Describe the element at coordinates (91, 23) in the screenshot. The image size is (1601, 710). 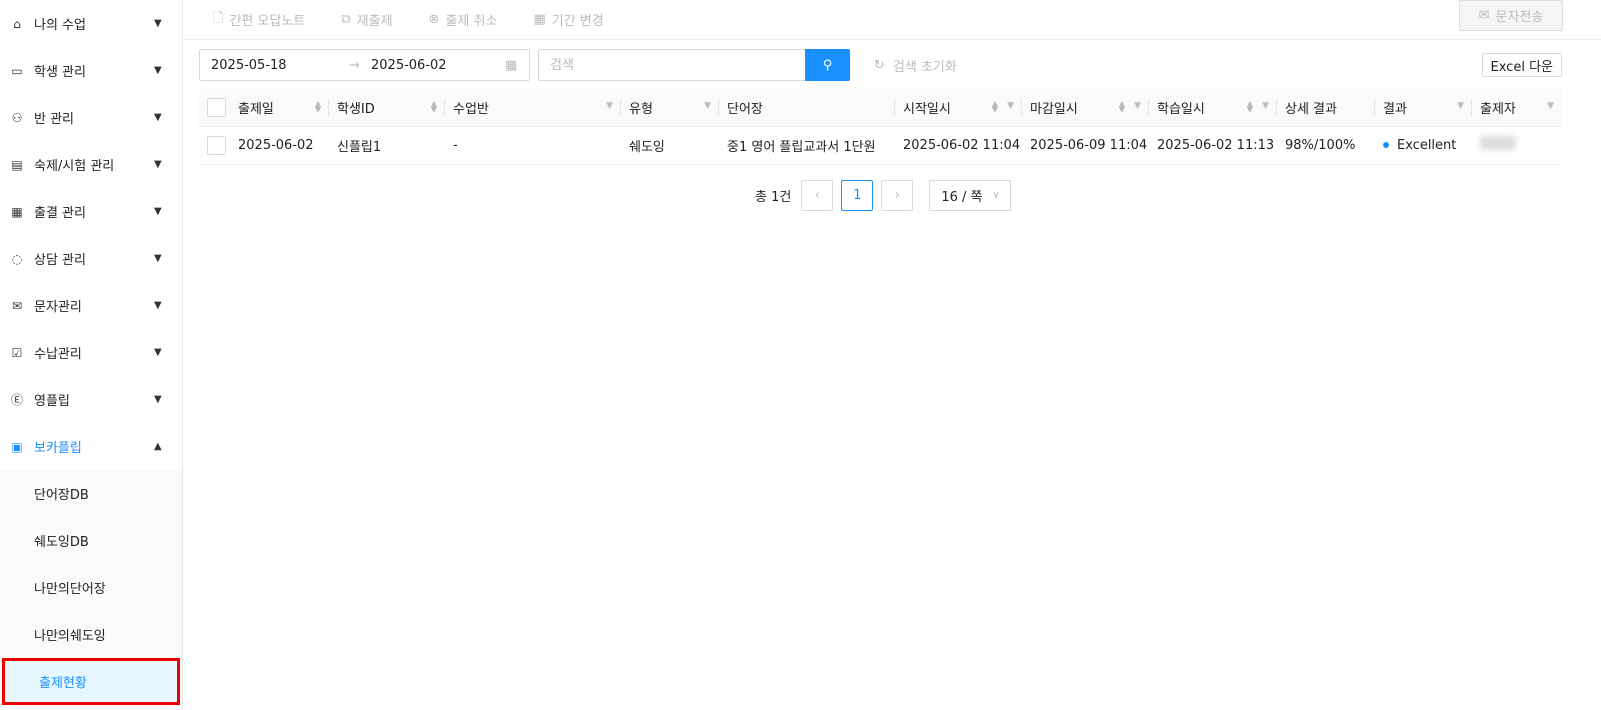
I see `sidebar-item-my-class: ⌂ 나의 수업 ▼` at that location.